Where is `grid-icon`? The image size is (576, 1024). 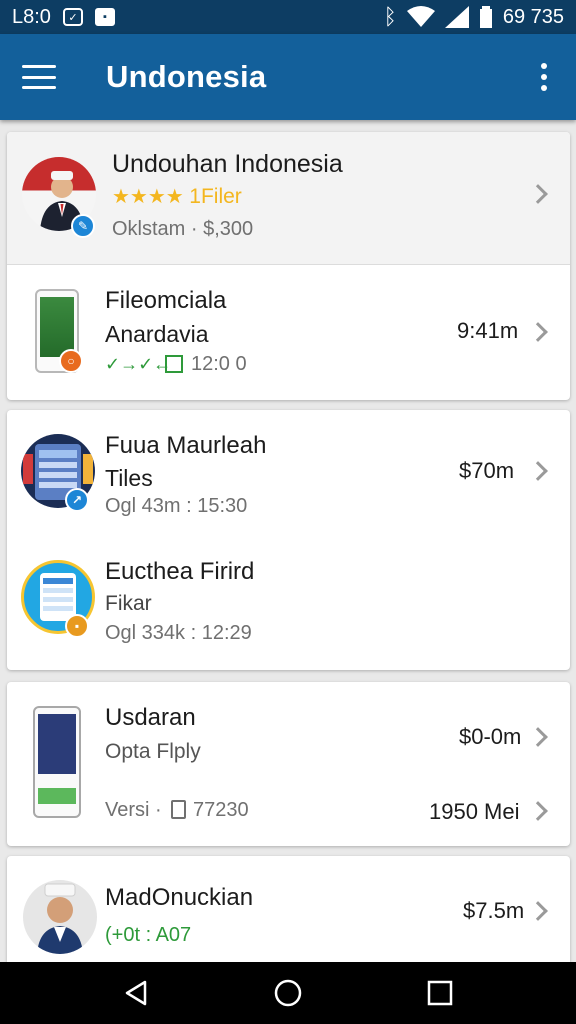
grid-icon is located at coordinates (174, 364).